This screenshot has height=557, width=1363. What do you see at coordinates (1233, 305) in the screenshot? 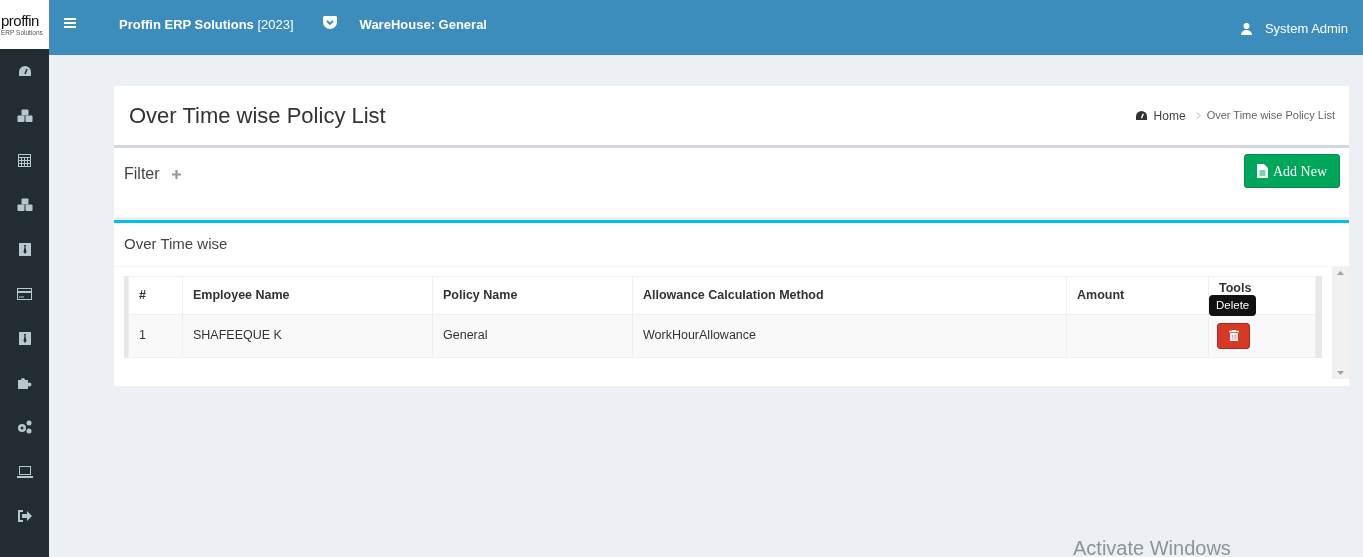
I see `tooltip: Delete` at bounding box center [1233, 305].